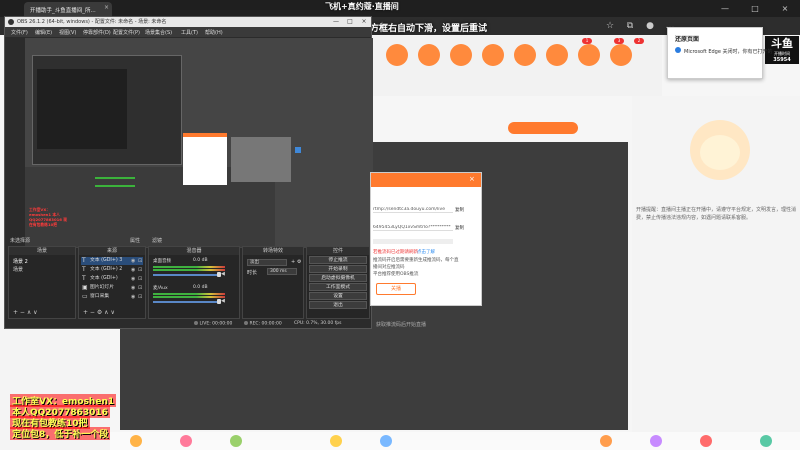  What do you see at coordinates (18, 269) in the screenshot?
I see `scene-item: 场景` at bounding box center [18, 269].